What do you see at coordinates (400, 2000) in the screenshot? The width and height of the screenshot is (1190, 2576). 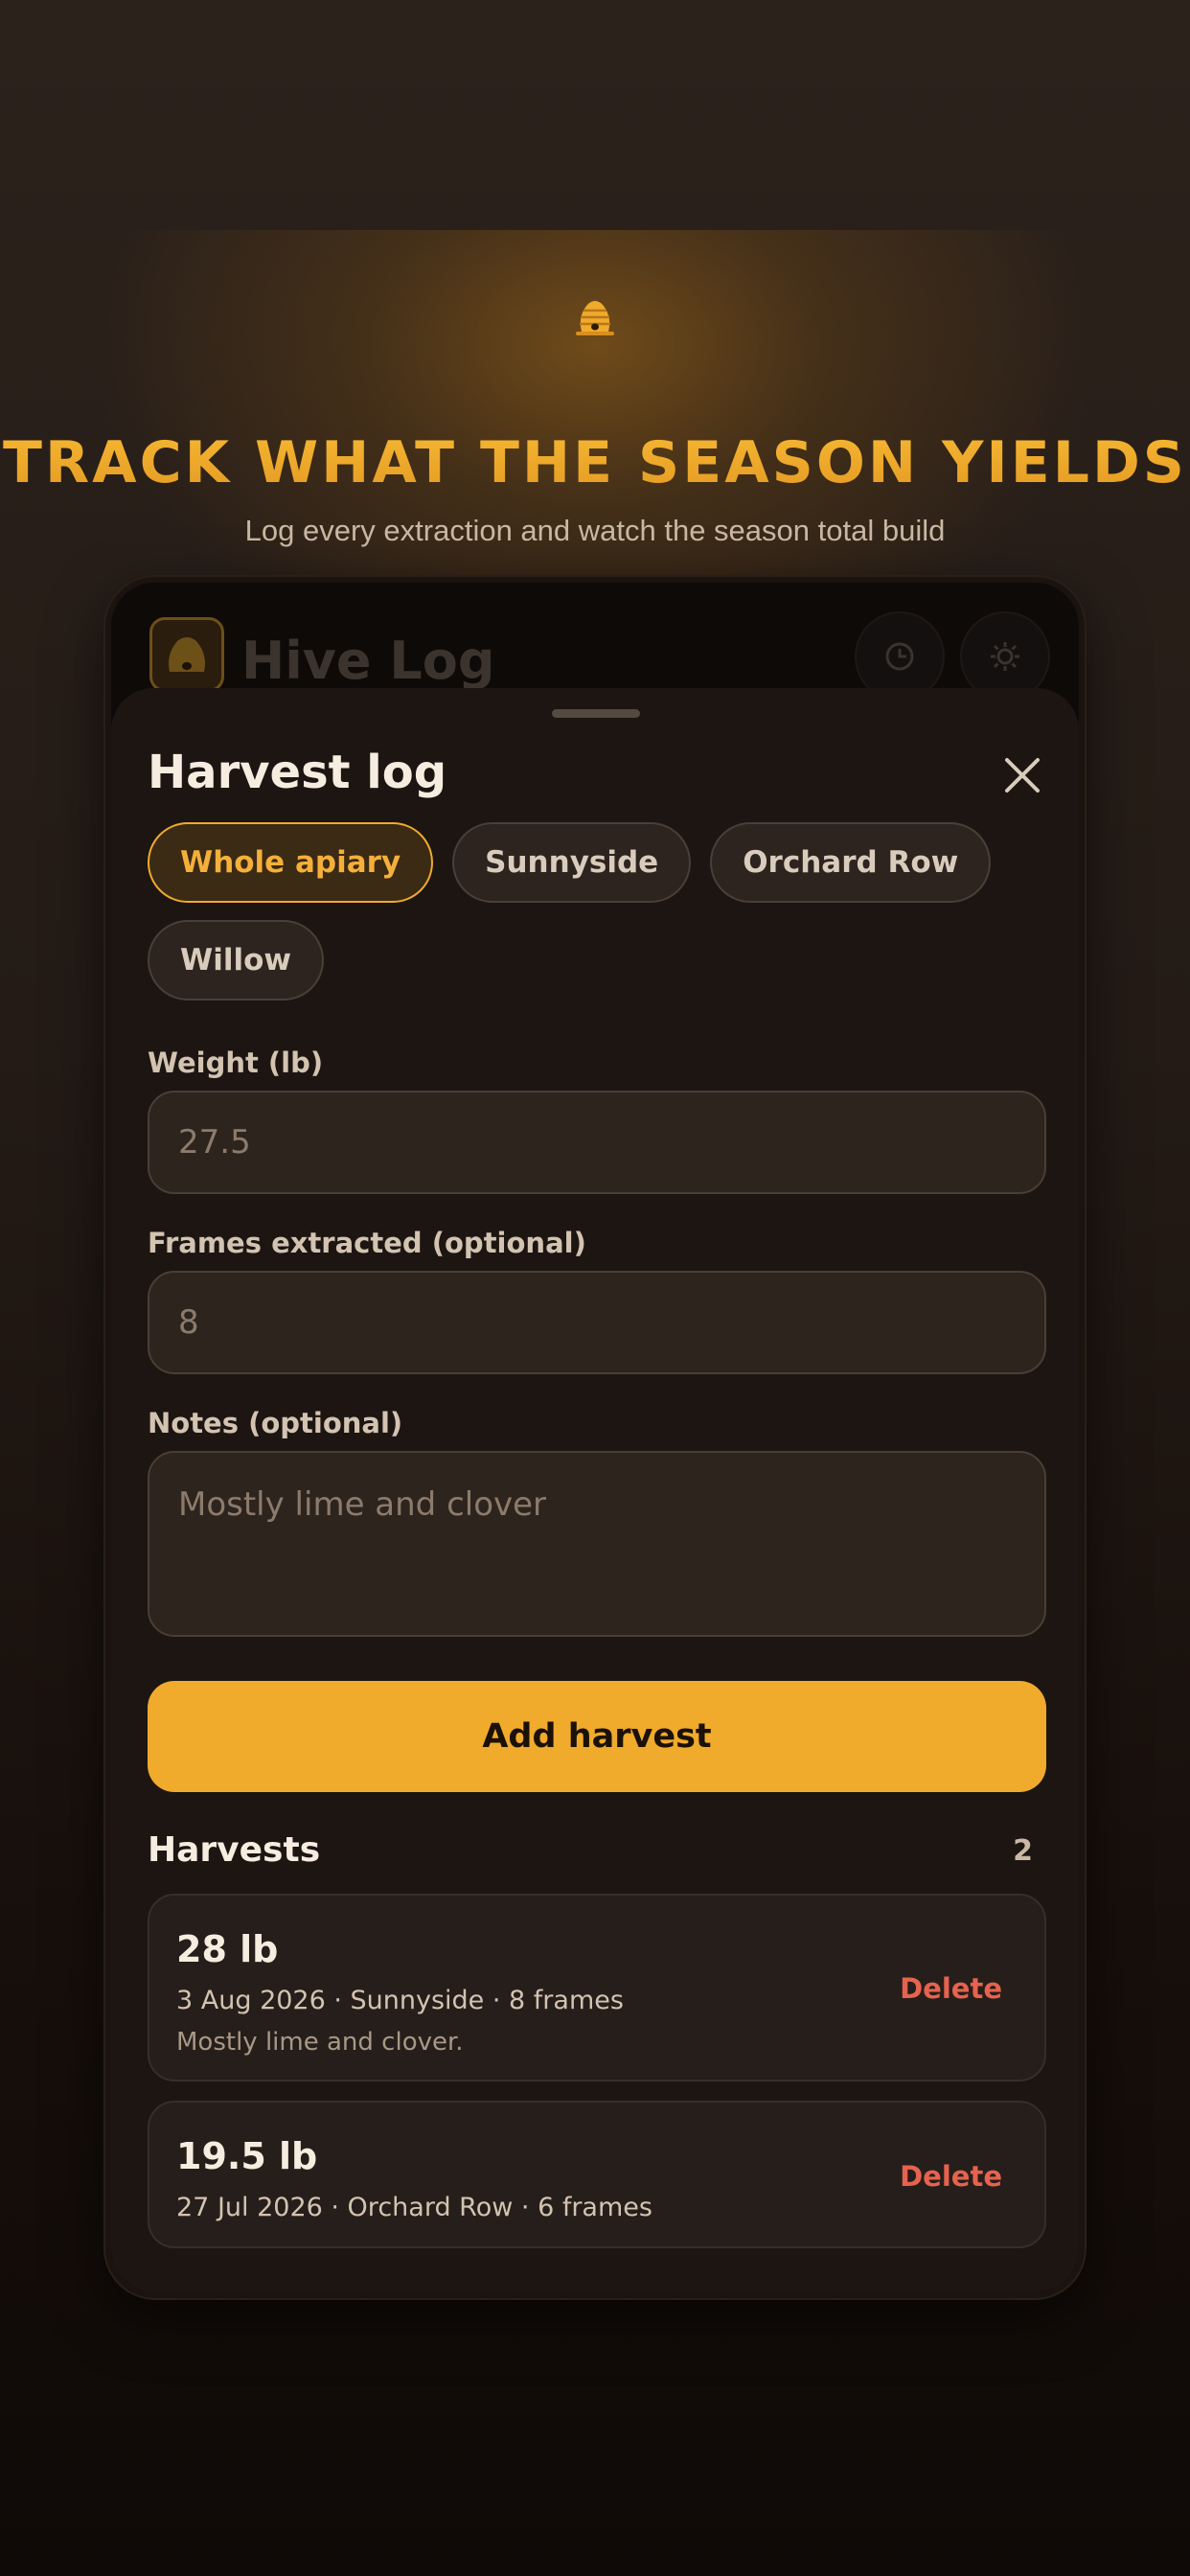 I see `harvest-meta: 3 Aug 2026 · Sunnyside · 8 frames` at bounding box center [400, 2000].